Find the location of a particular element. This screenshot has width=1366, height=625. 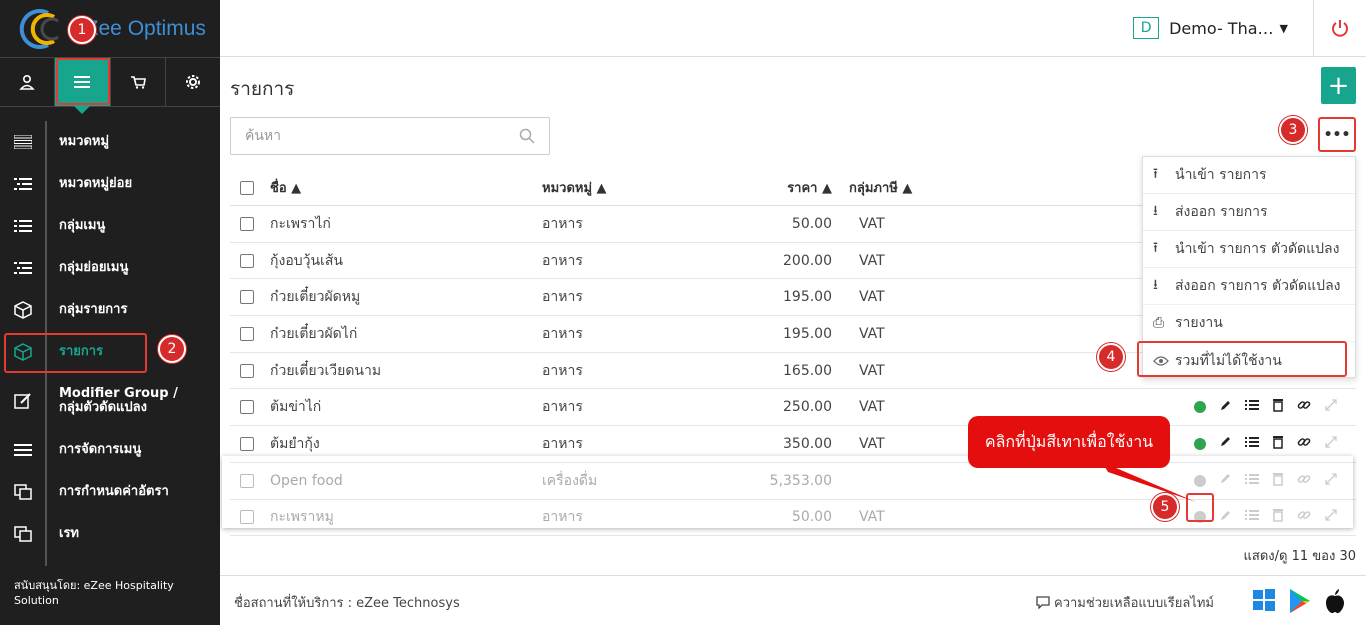

step-badge: 4 is located at coordinates (1111, 357).